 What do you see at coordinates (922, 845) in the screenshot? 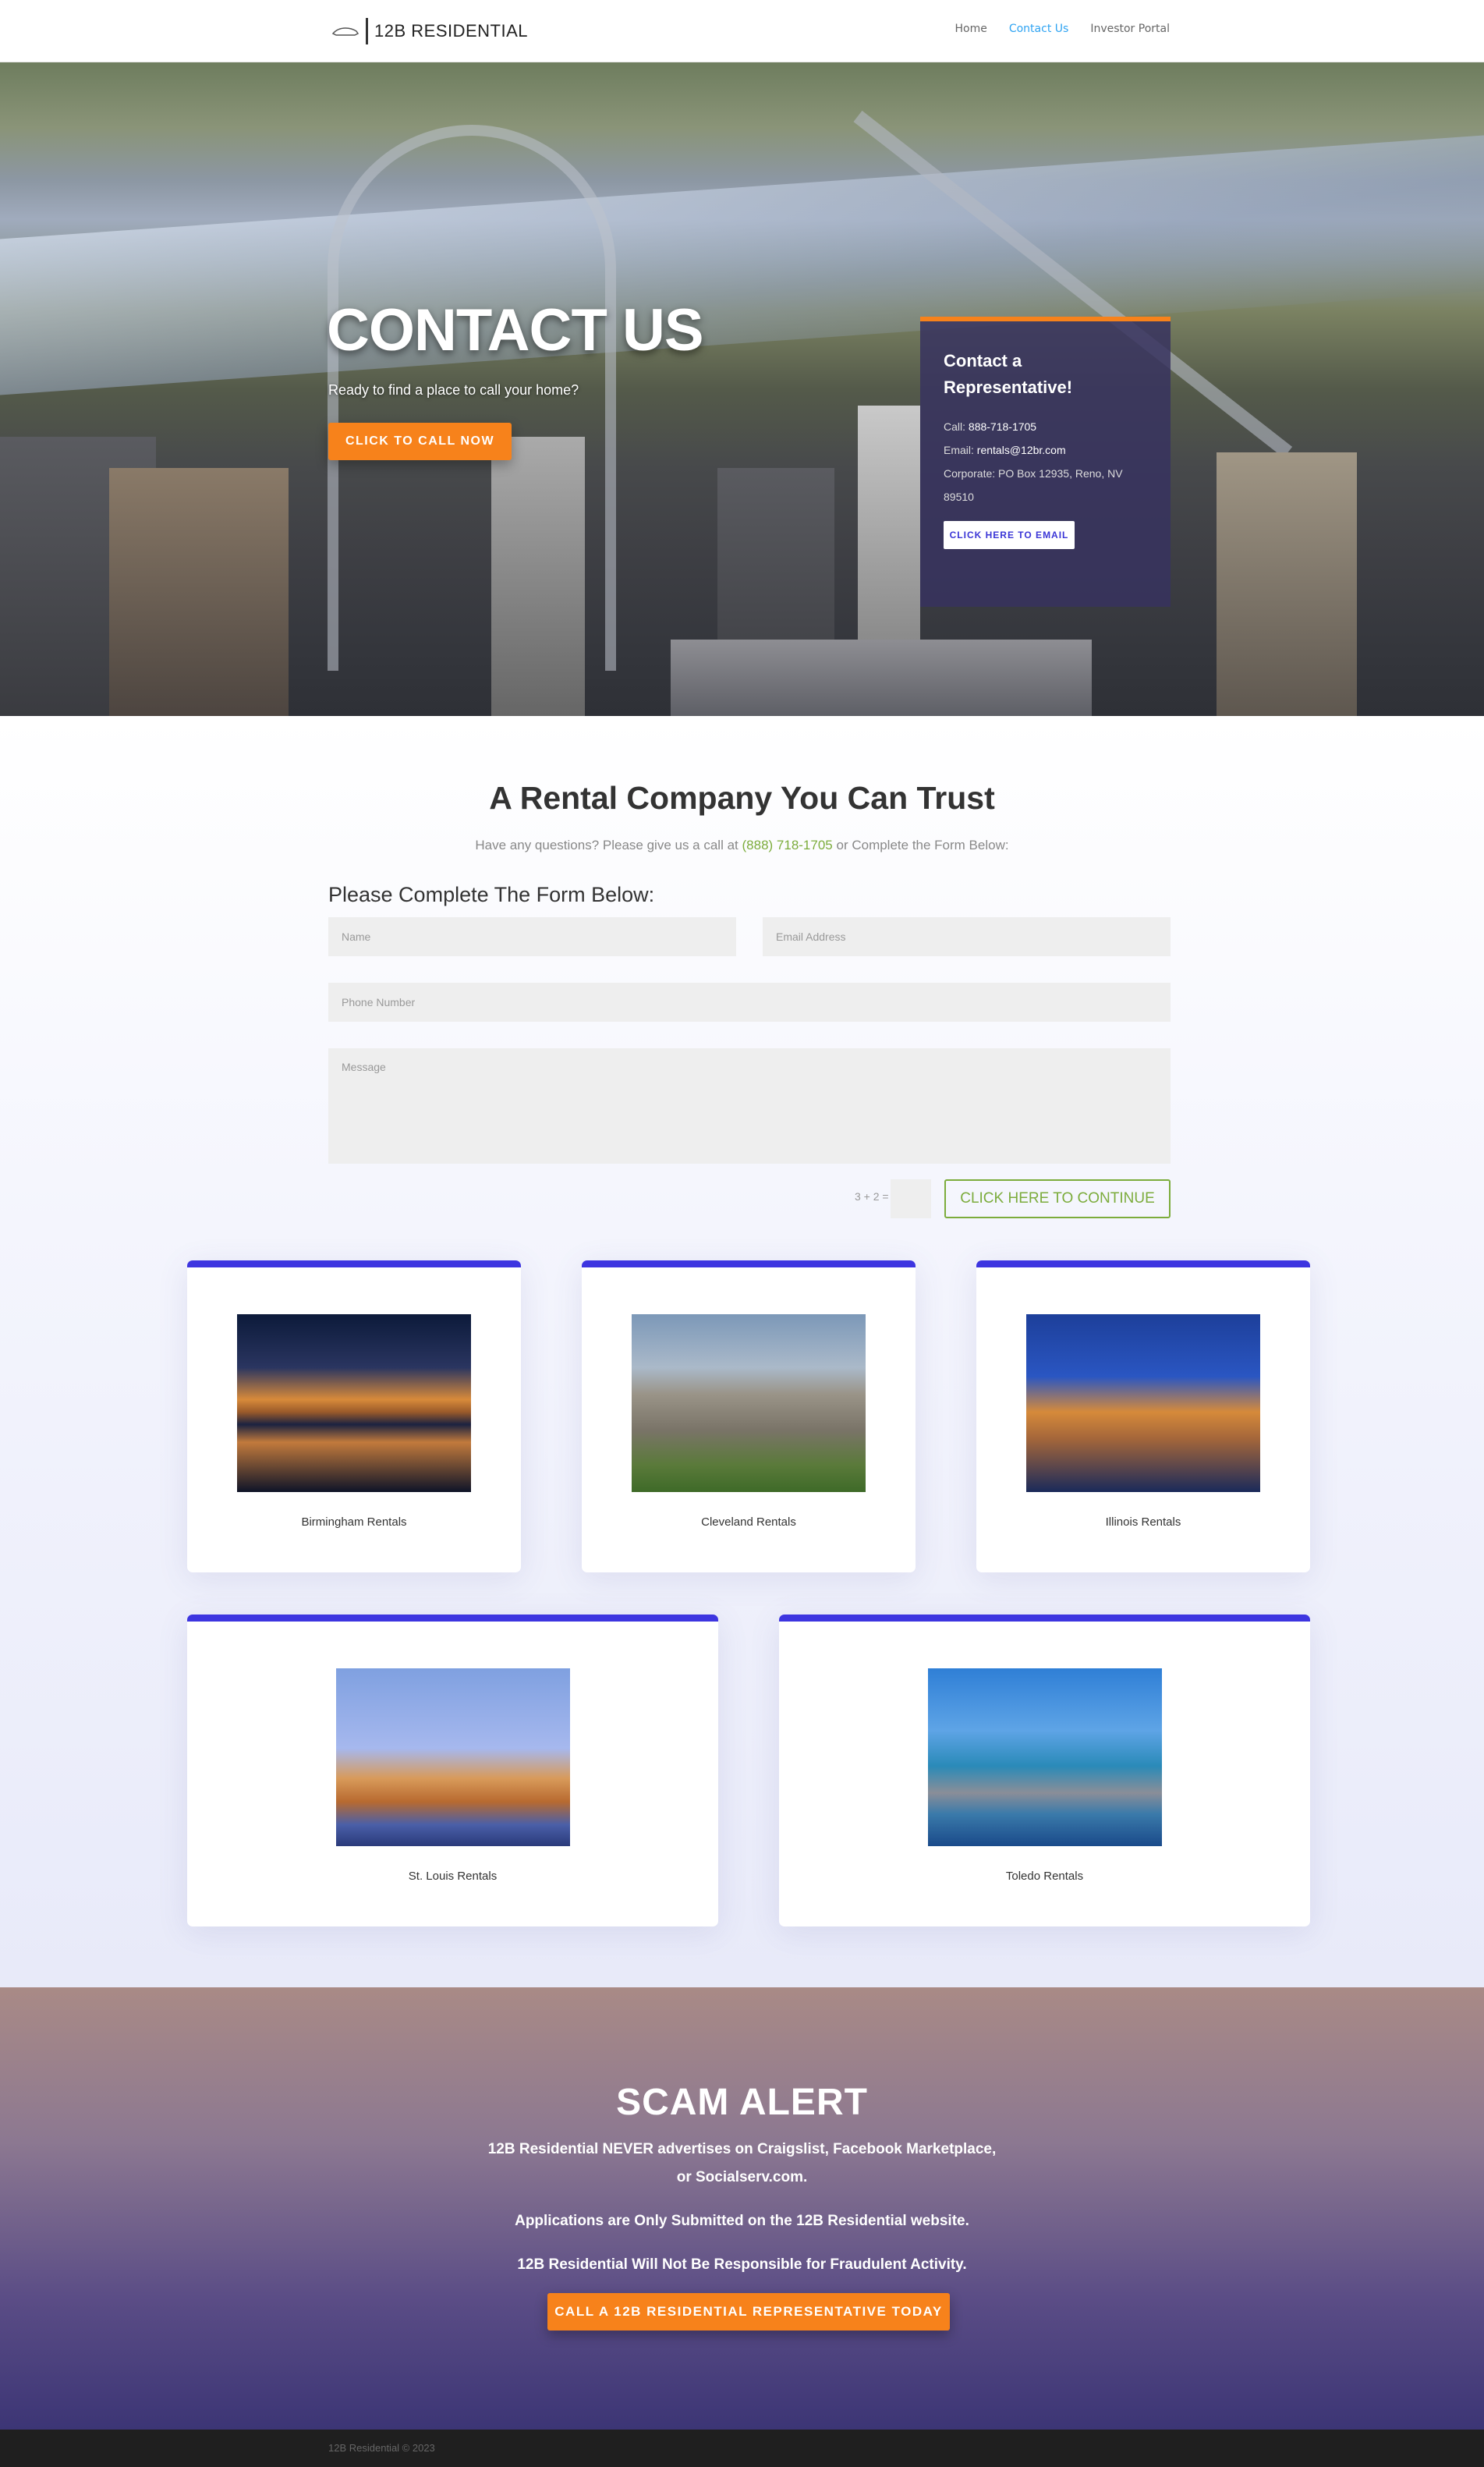
I see `subtitle-suffix: or Complete the Form Below:` at bounding box center [922, 845].